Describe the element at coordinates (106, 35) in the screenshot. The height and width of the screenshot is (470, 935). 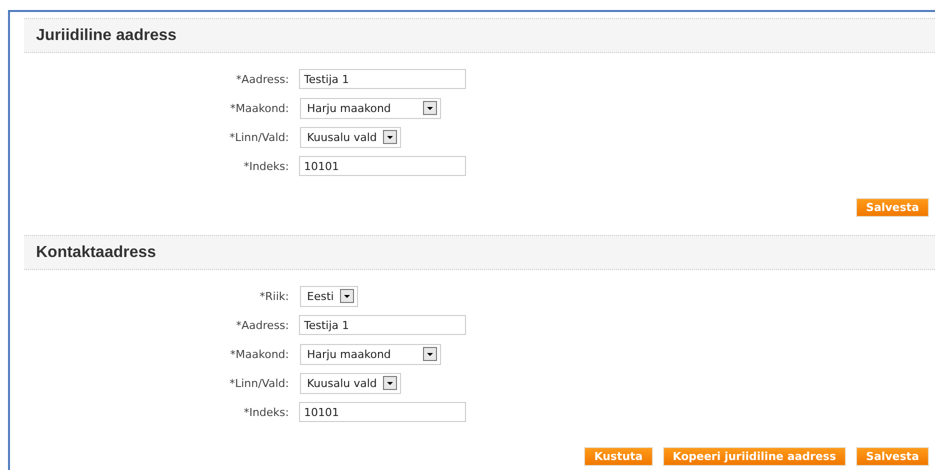
I see `section-title: Juriidiline aadress` at that location.